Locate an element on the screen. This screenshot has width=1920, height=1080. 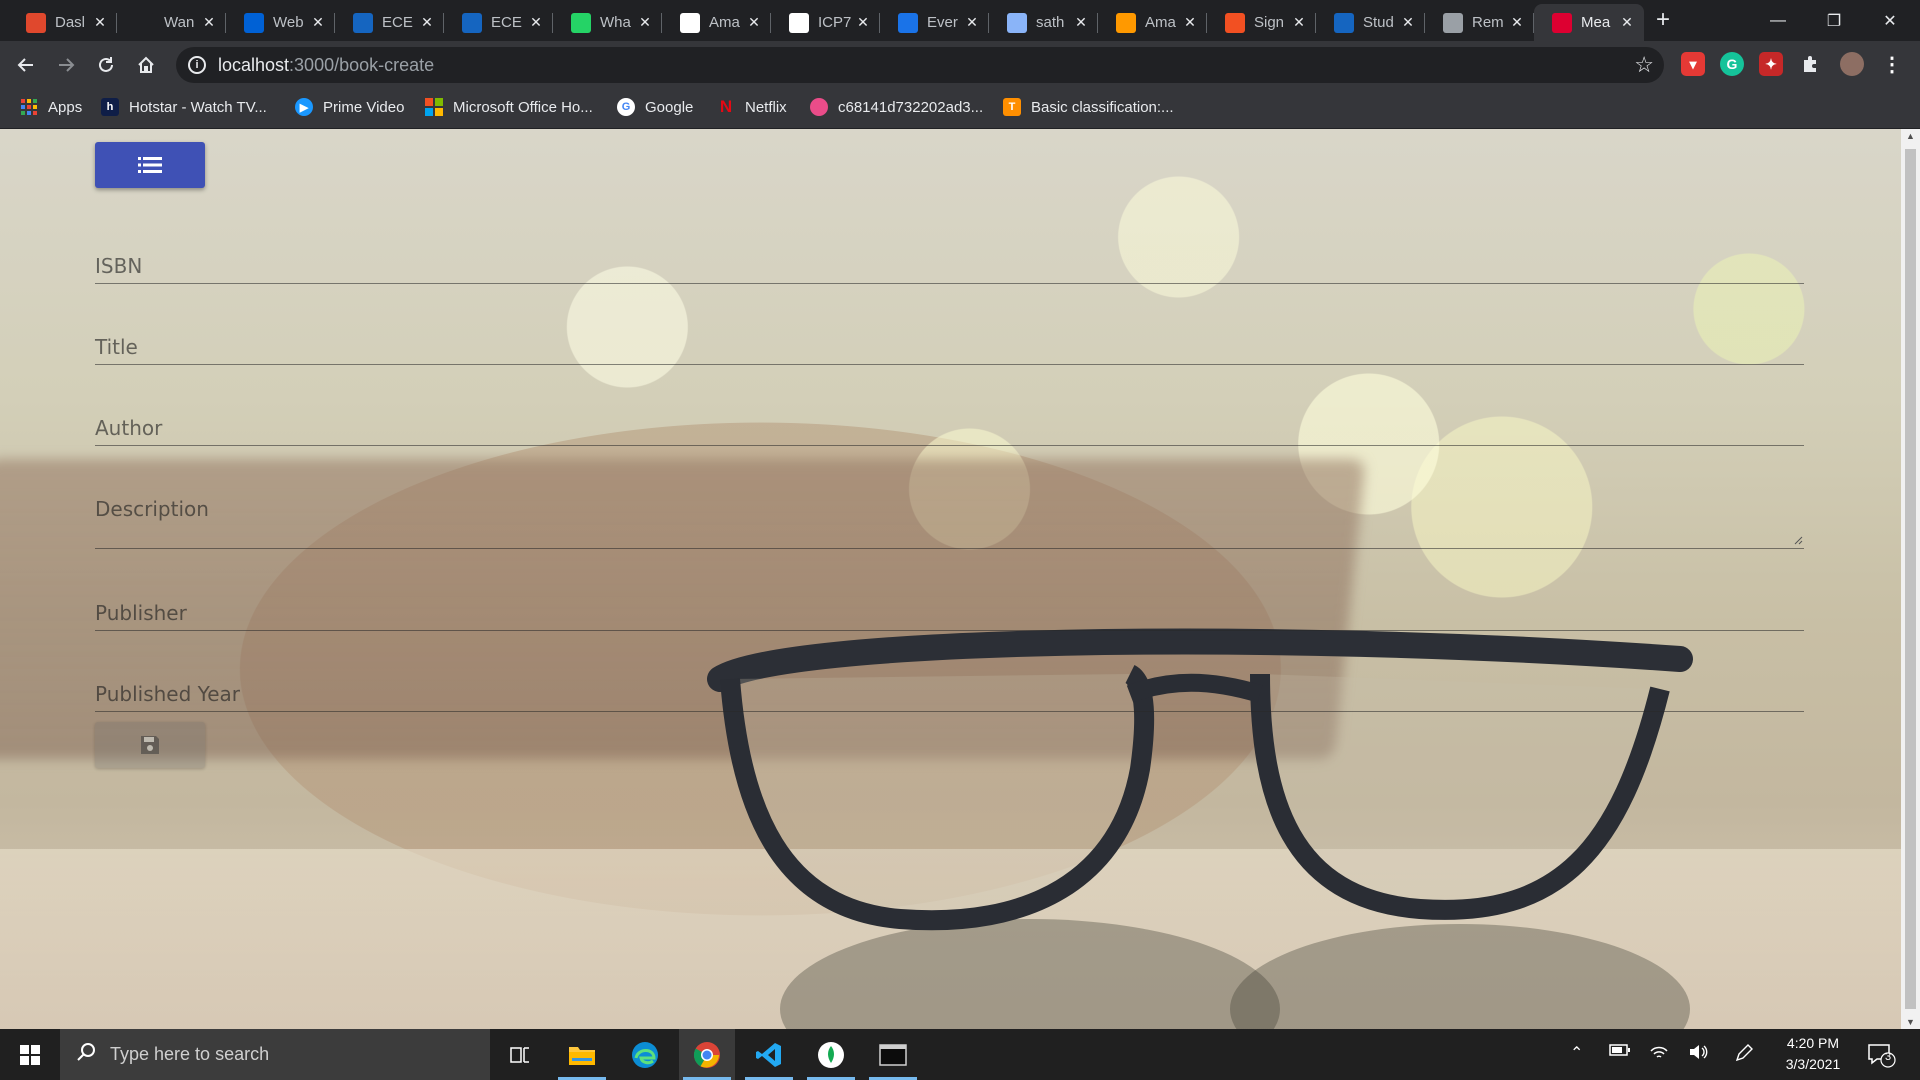
task-view-button is located at coordinates (520, 1054).